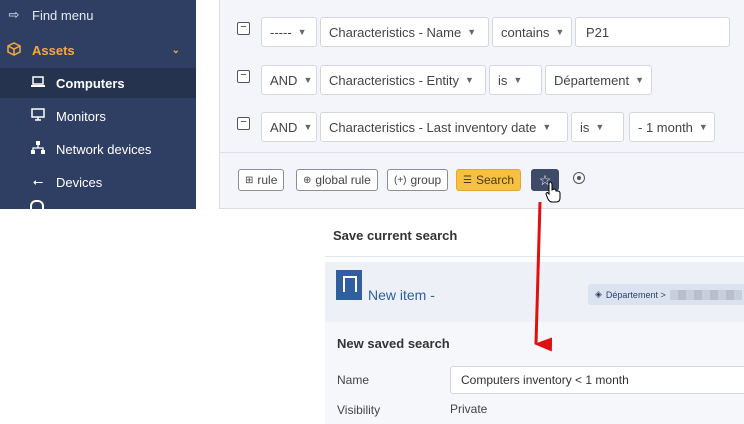  I want to click on save-search-button: ☆, so click(545, 180).